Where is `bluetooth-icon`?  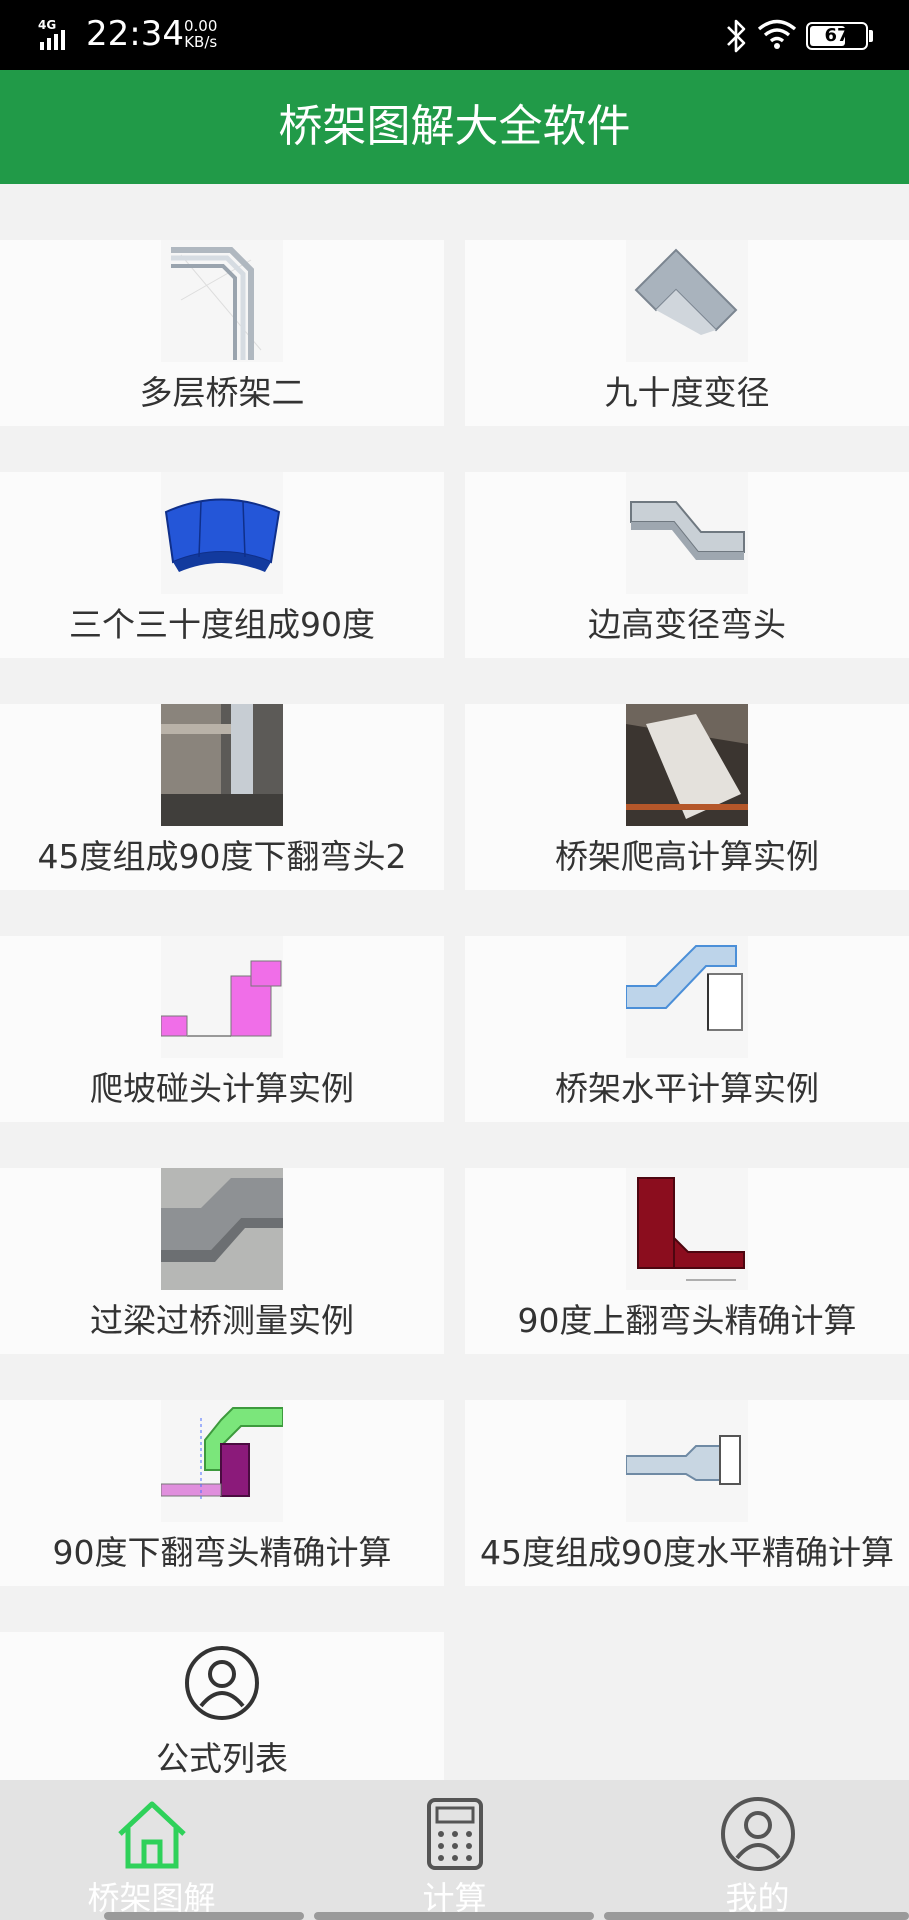 bluetooth-icon is located at coordinates (736, 36).